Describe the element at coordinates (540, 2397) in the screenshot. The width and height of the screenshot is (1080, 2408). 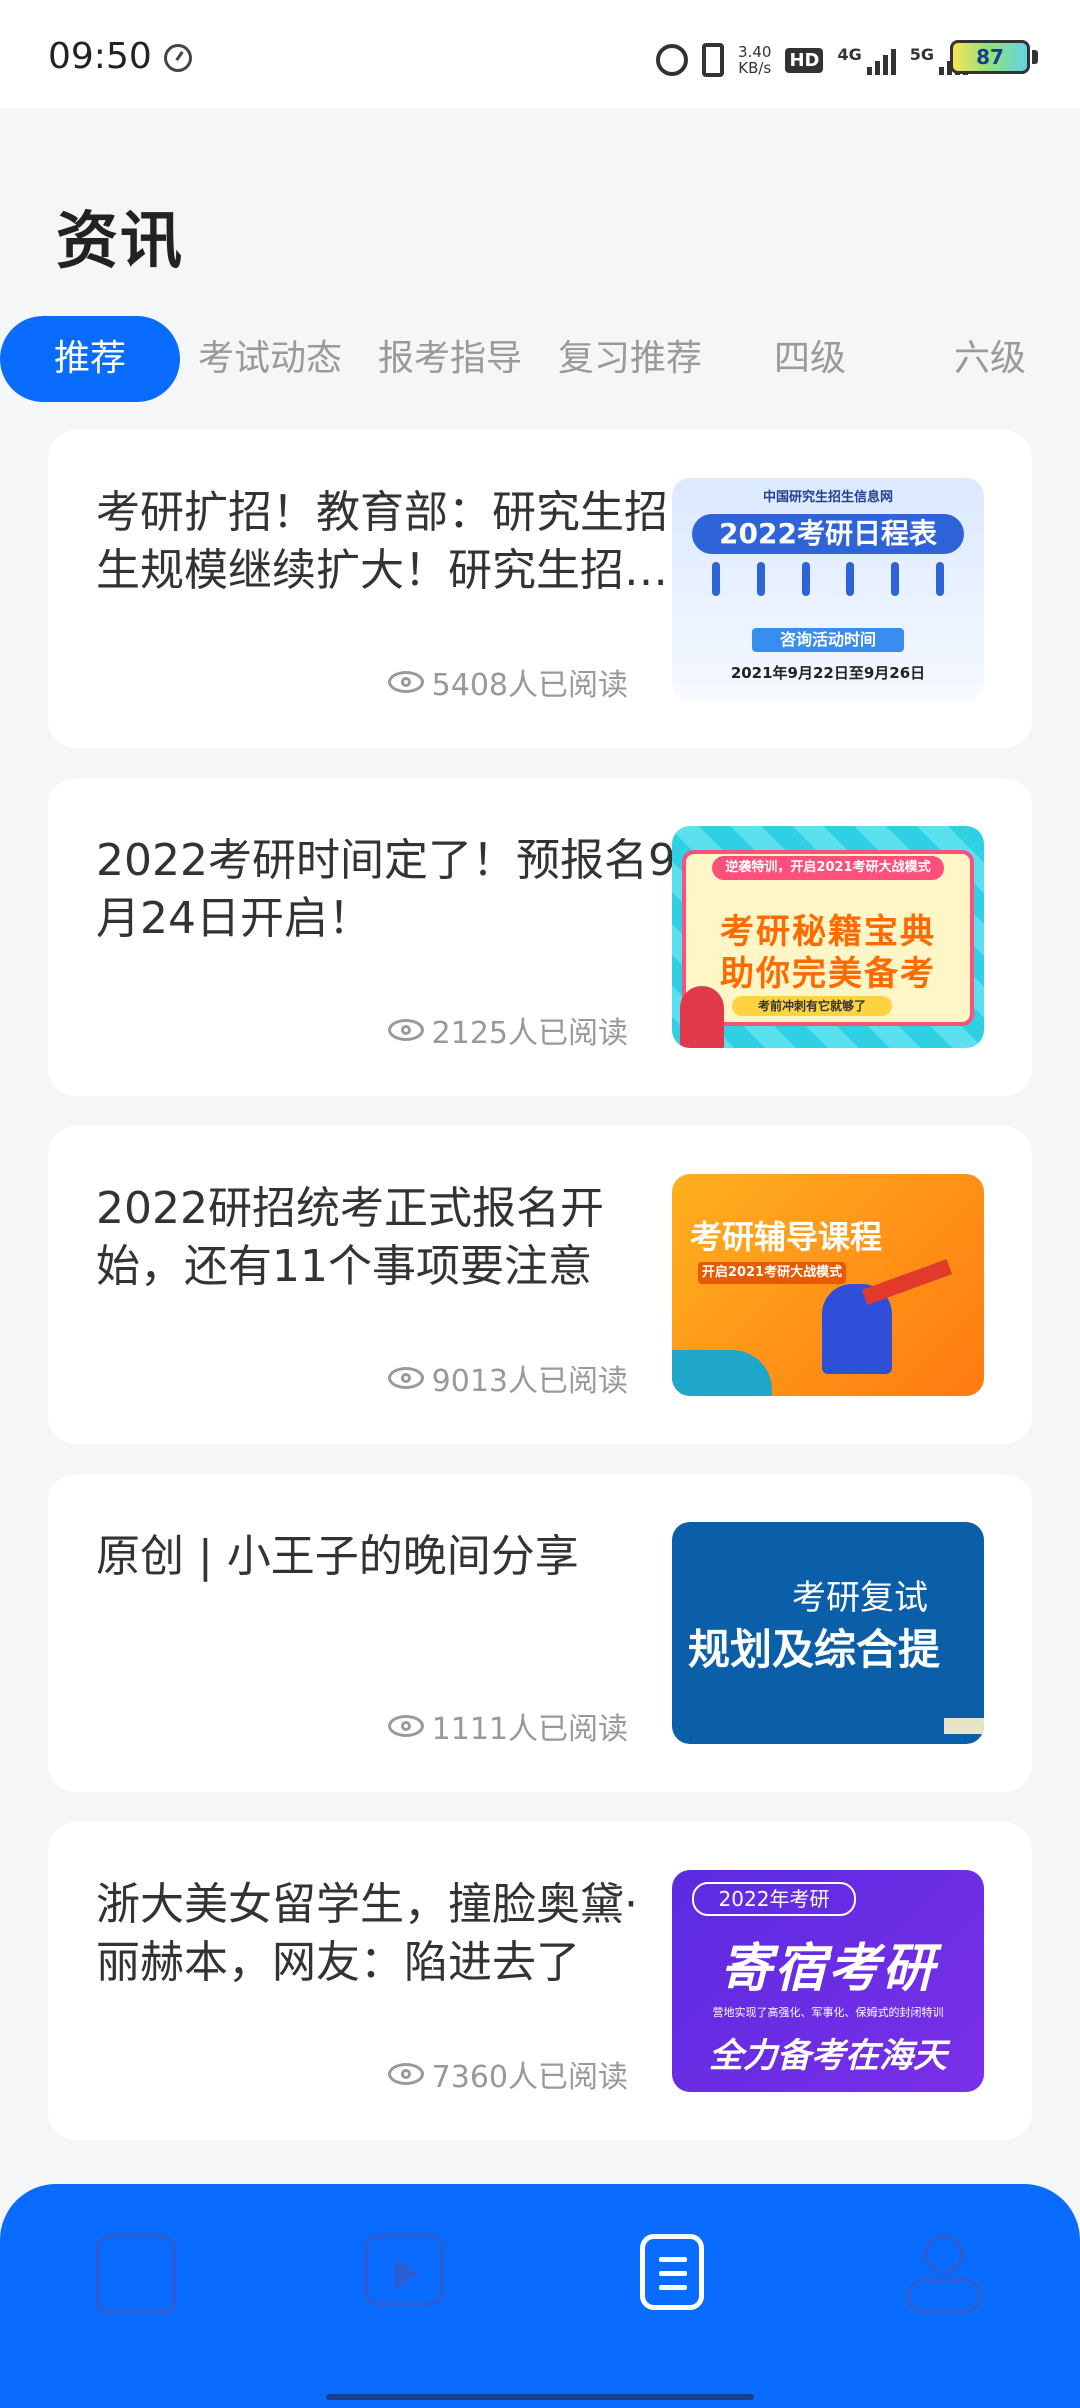
I see `home-indicator` at that location.